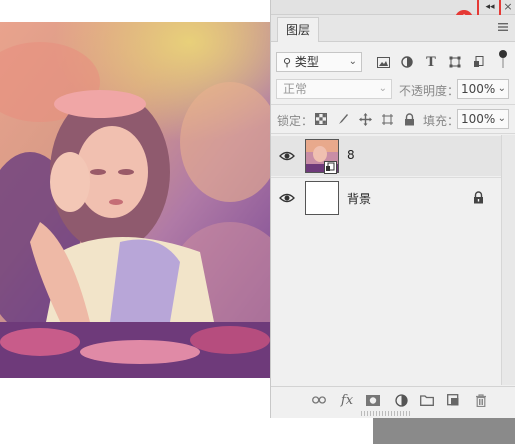  I want to click on layer-lock-icon, so click(478, 199).